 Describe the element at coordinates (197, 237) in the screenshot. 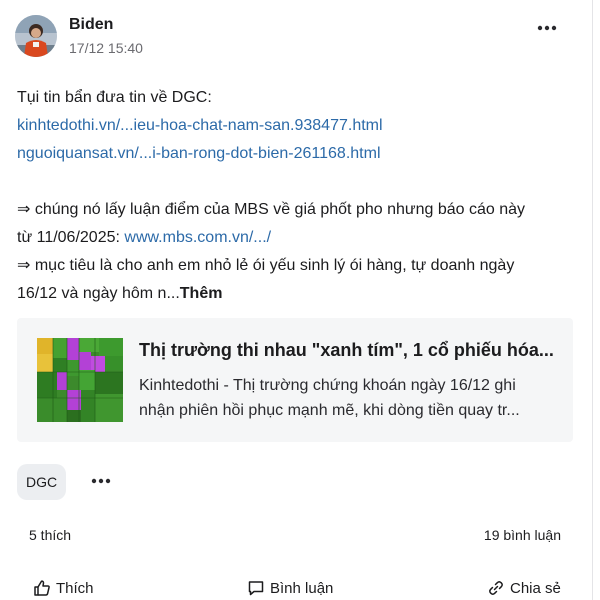

I see `mbs-link: www.mbs.com.vn/.../` at that location.